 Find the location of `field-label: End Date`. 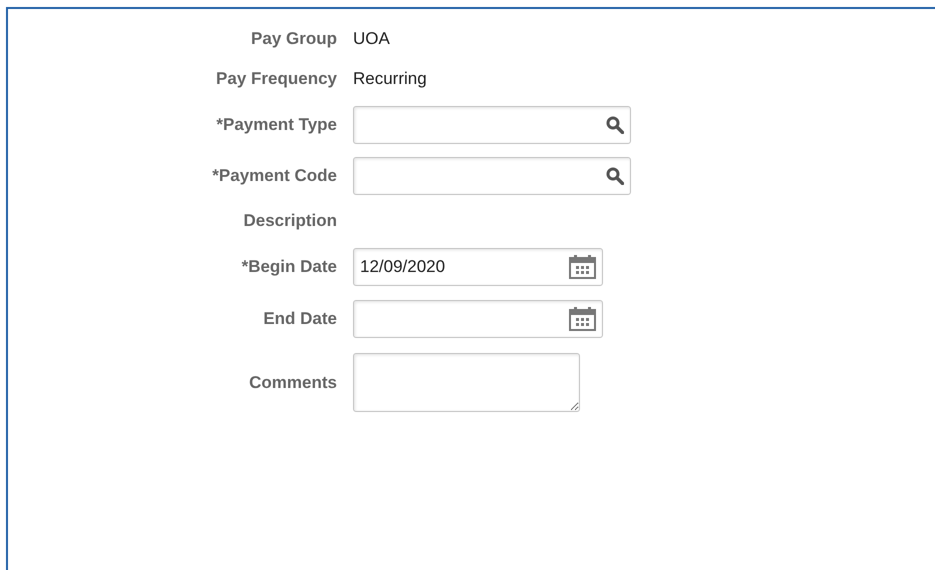

field-label: End Date is located at coordinates (300, 319).